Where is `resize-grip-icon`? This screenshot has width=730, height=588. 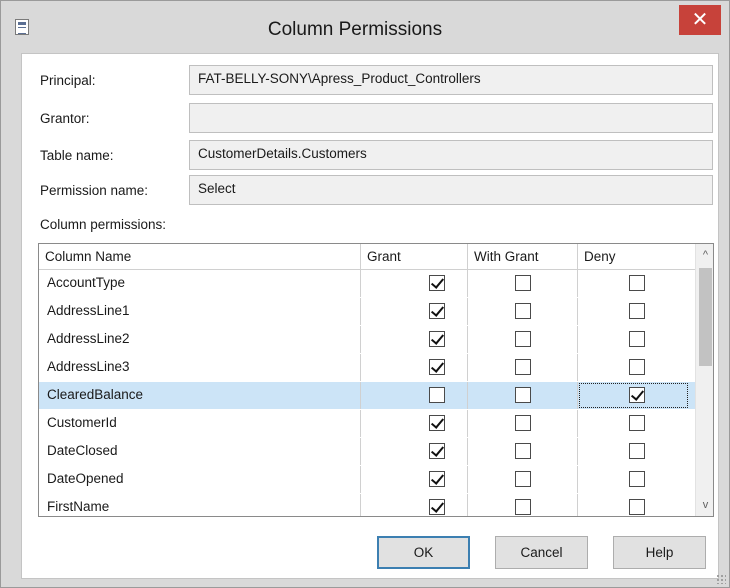 resize-grip-icon is located at coordinates (721, 579).